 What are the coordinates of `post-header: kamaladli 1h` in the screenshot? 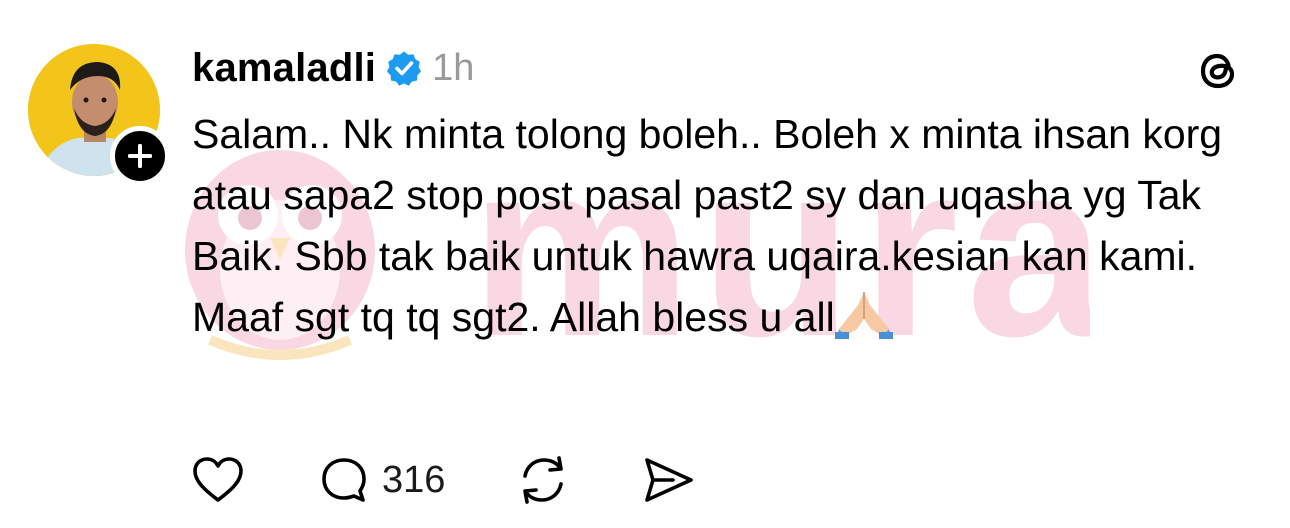 It's located at (333, 68).